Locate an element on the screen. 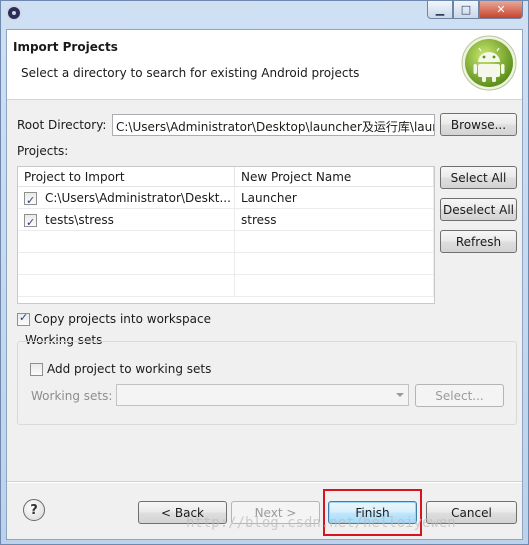  help-icon: ? is located at coordinates (34, 510).